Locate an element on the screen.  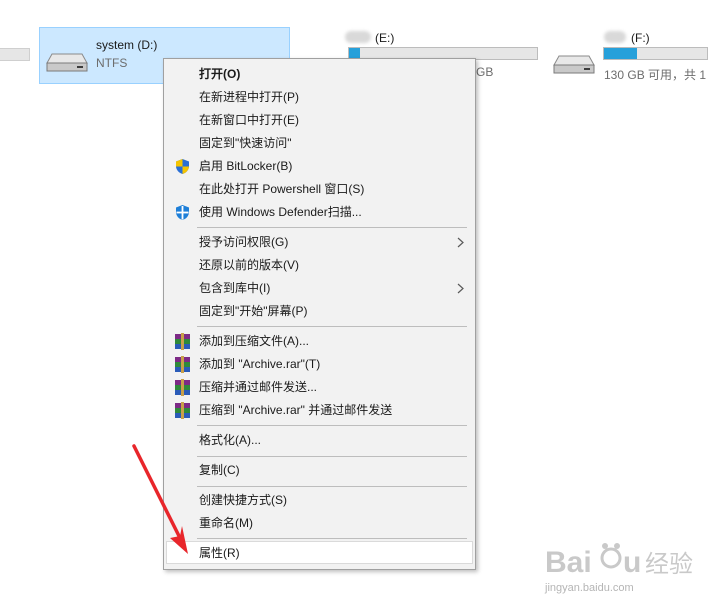
defender-shield-icon is located at coordinates (182, 212).